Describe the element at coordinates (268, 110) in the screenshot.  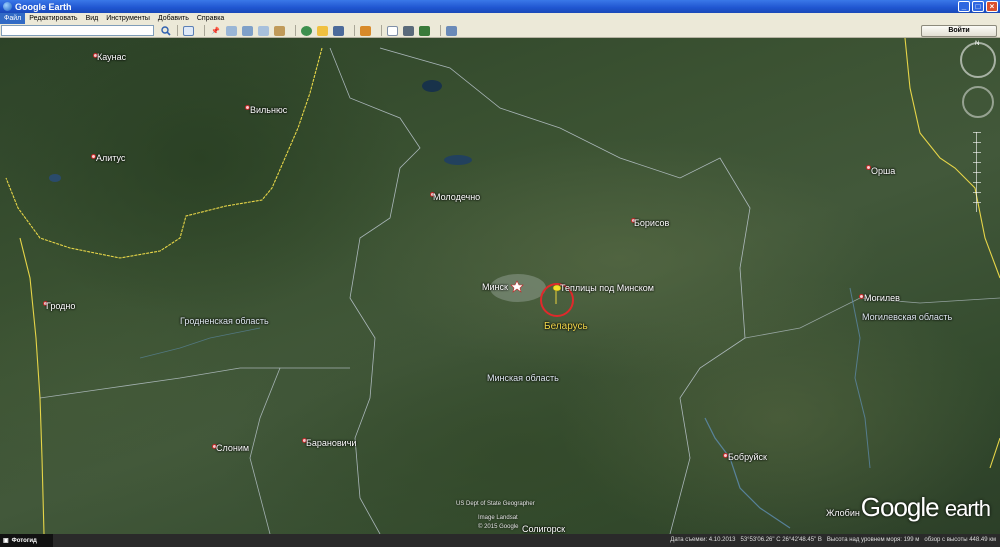
I see `city-label-vilnius: Вильнюс` at that location.